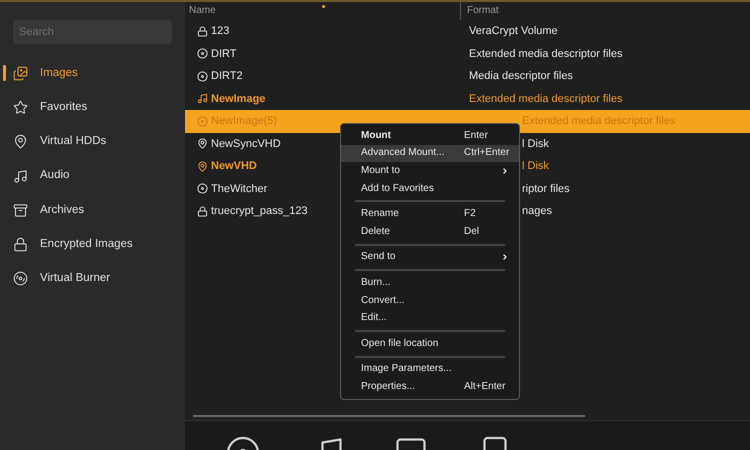 The height and width of the screenshot is (450, 750). What do you see at coordinates (20, 107) in the screenshot?
I see `star-icon` at bounding box center [20, 107].